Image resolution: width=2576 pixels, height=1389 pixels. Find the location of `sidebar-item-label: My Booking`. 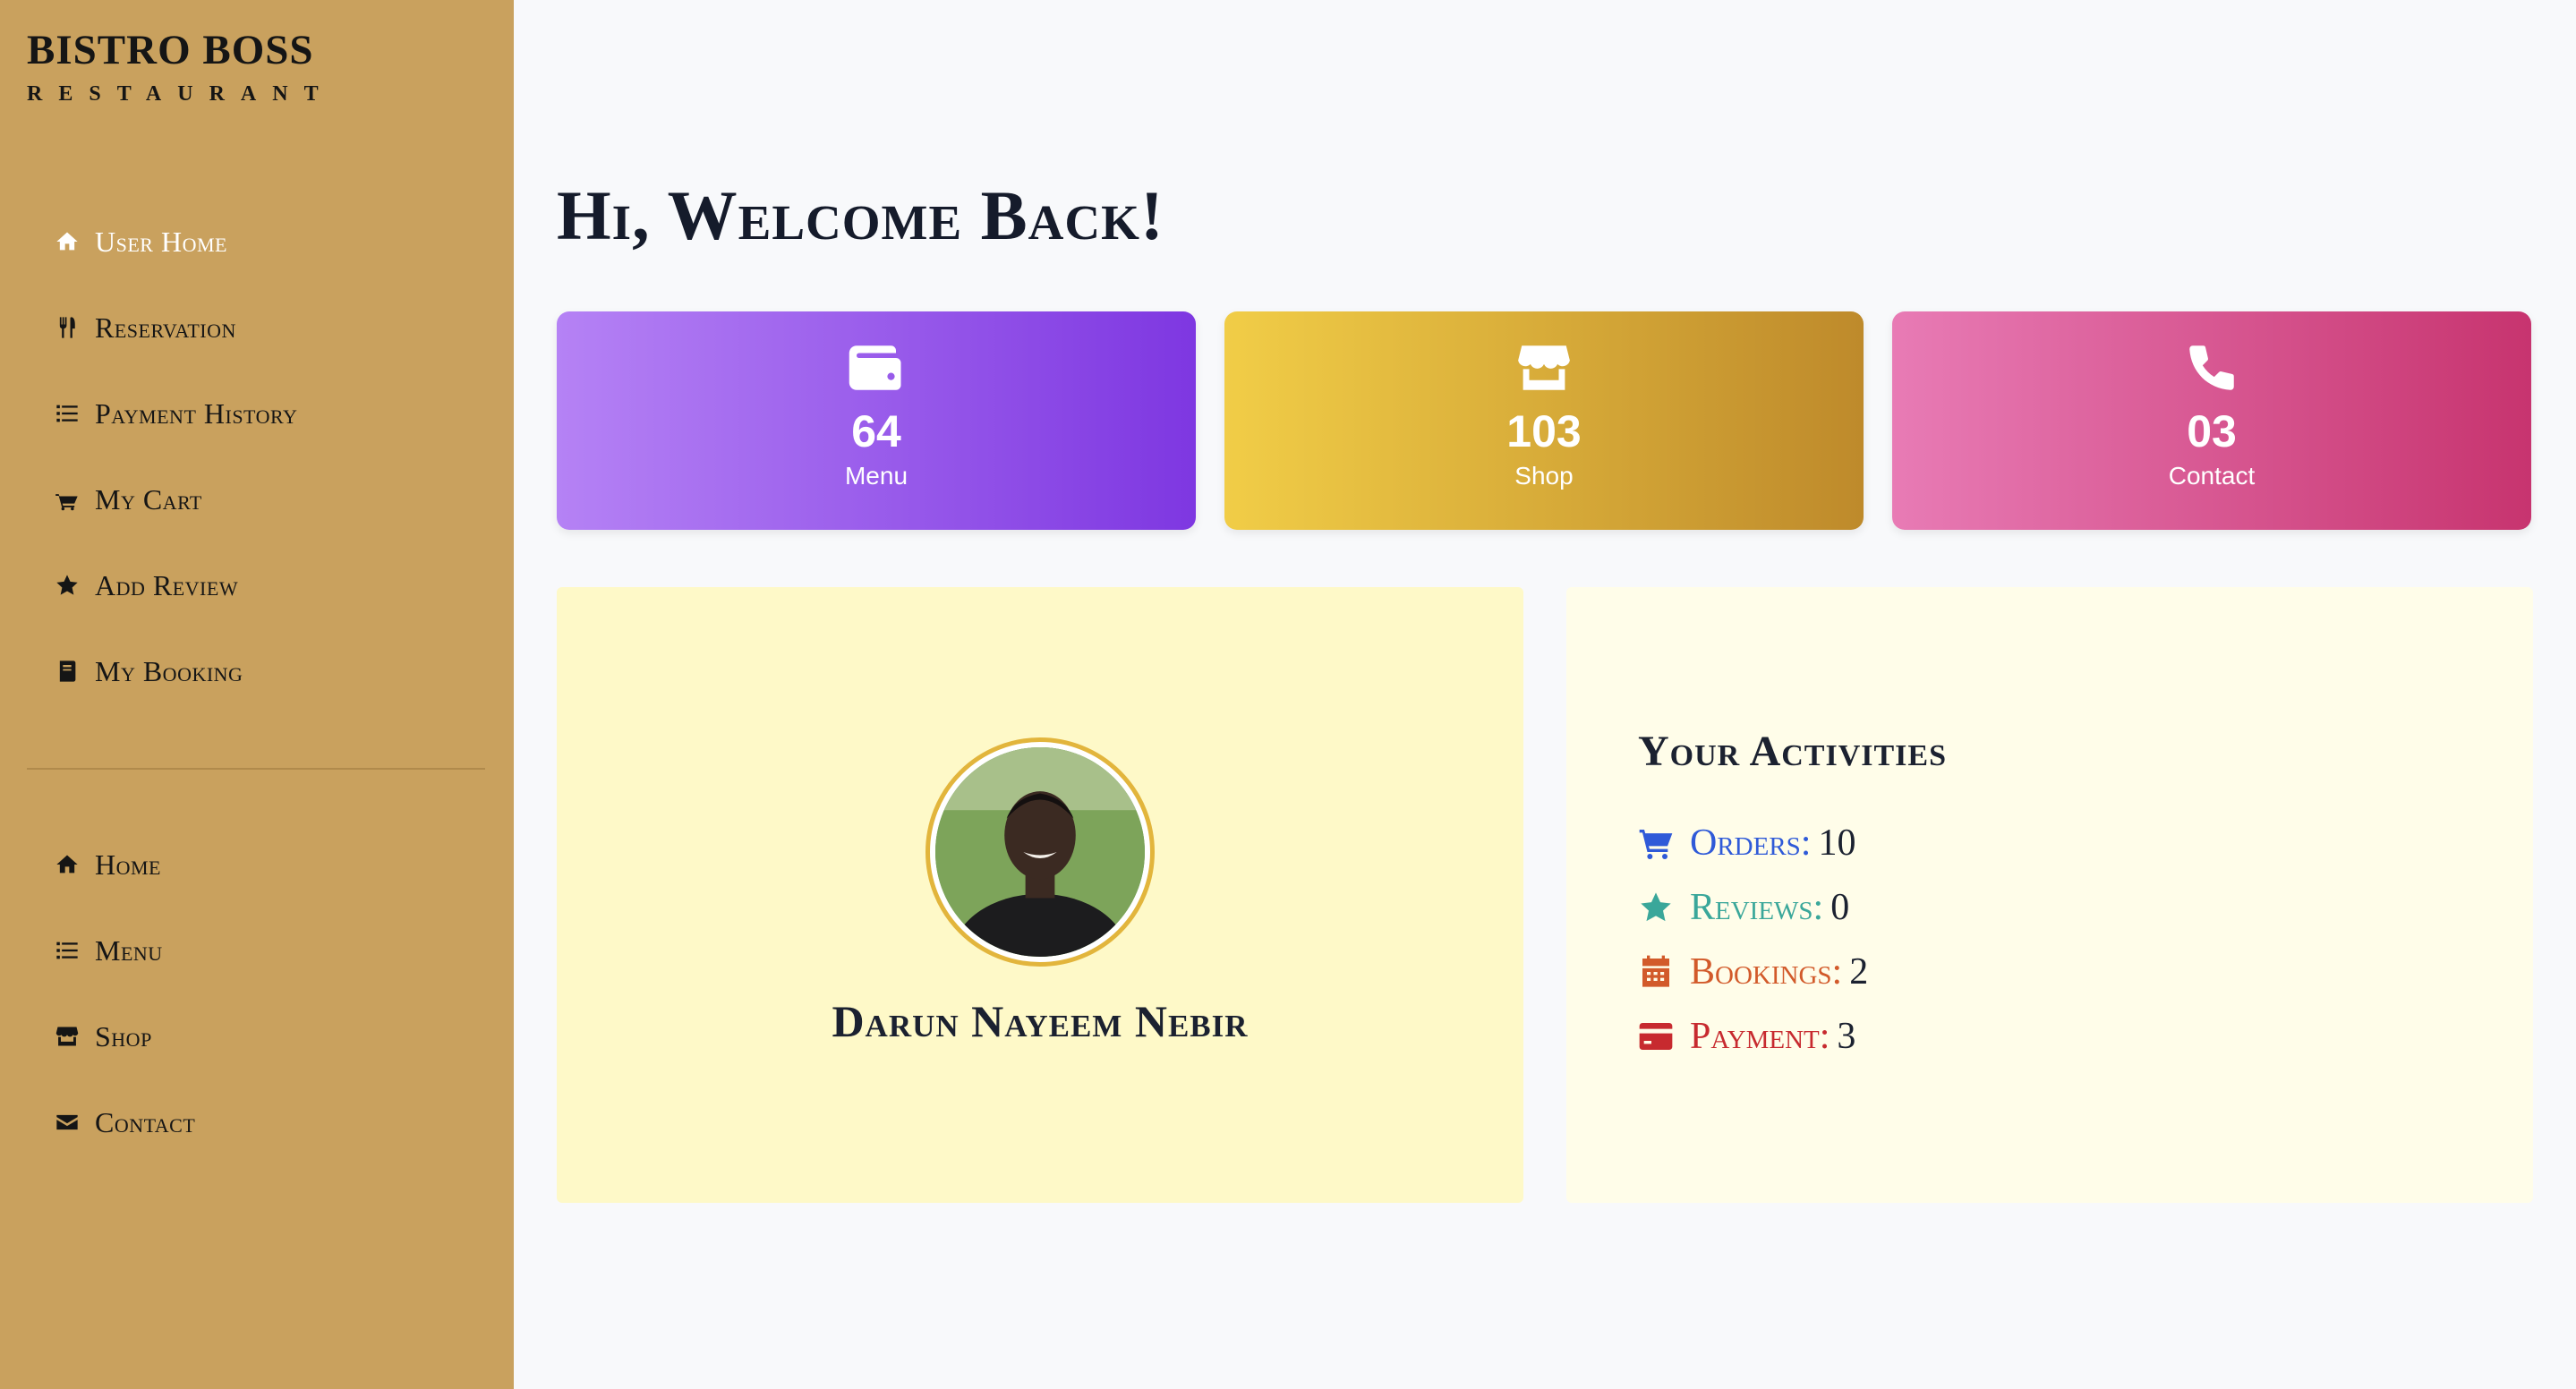

sidebar-item-label: My Booking is located at coordinates (169, 670).